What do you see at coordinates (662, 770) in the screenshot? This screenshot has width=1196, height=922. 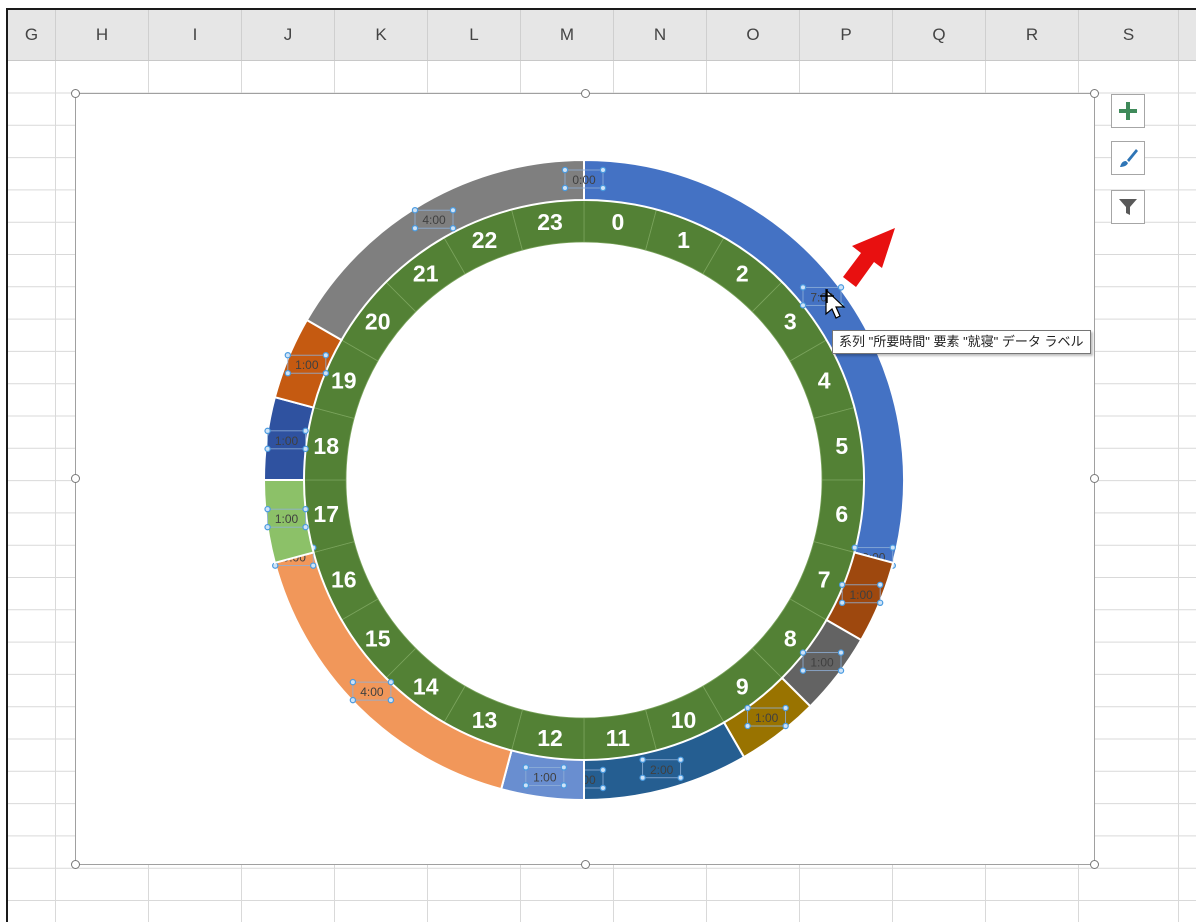 I see `duration-label: 2:00` at bounding box center [662, 770].